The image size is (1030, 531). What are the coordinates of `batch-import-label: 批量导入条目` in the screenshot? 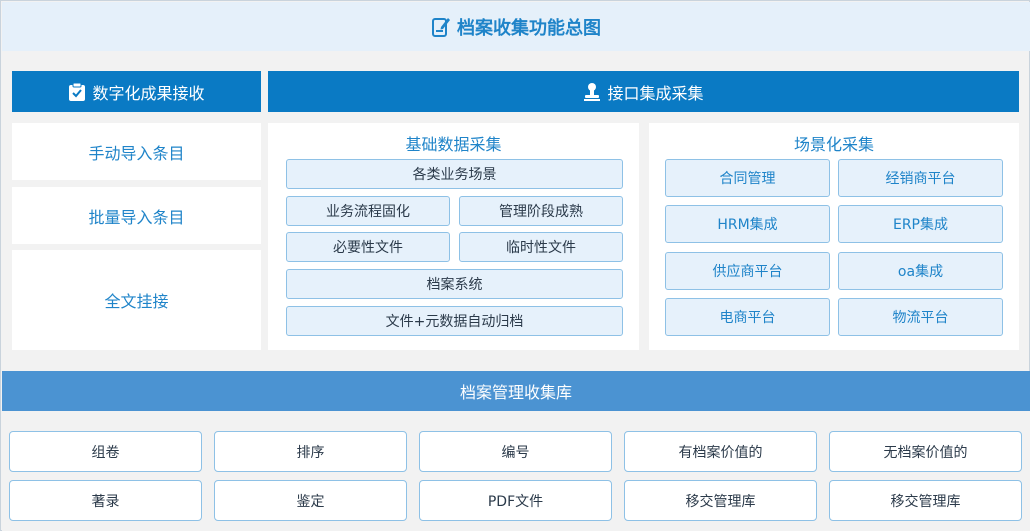 It's located at (136, 217).